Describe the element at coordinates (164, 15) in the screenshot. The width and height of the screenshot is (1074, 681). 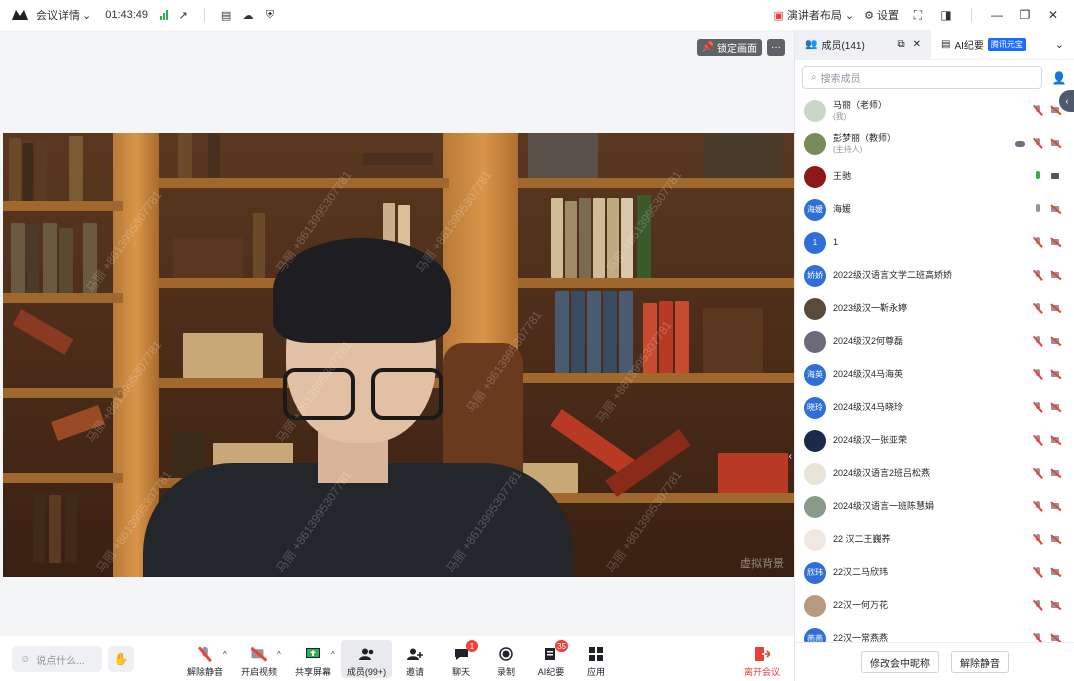
I see `network-signal-icon` at that location.